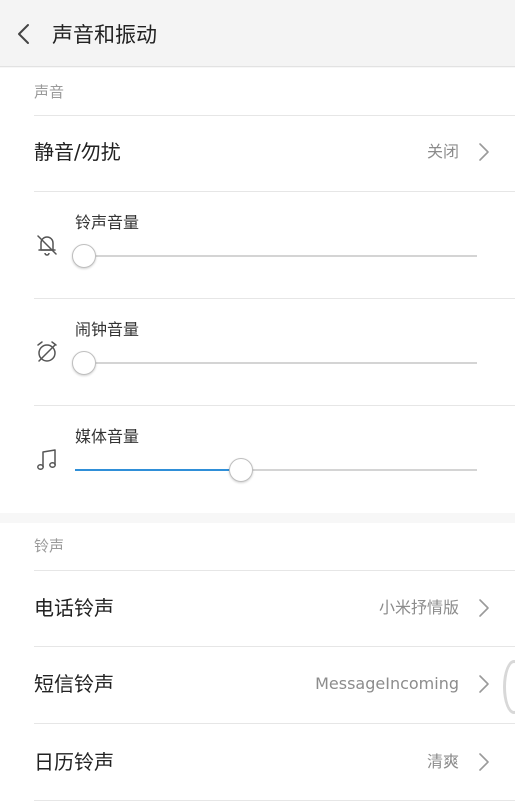  I want to click on section-label-ringtone: 铃声, so click(49, 546).